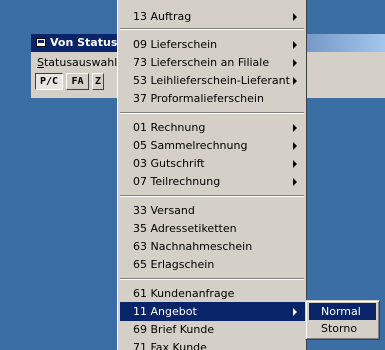 The image size is (385, 350). Describe the element at coordinates (84, 42) in the screenshot. I see `dialog-title: Von Status` at that location.